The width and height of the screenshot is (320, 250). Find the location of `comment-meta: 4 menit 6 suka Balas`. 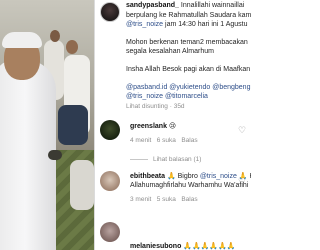

comment-meta: 4 menit 6 suka Balas is located at coordinates (164, 141).